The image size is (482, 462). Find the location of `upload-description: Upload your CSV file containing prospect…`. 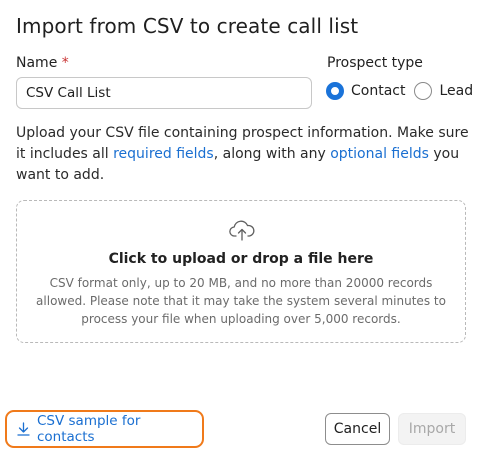

upload-description: Upload your CSV file containing prospect… is located at coordinates (243, 154).